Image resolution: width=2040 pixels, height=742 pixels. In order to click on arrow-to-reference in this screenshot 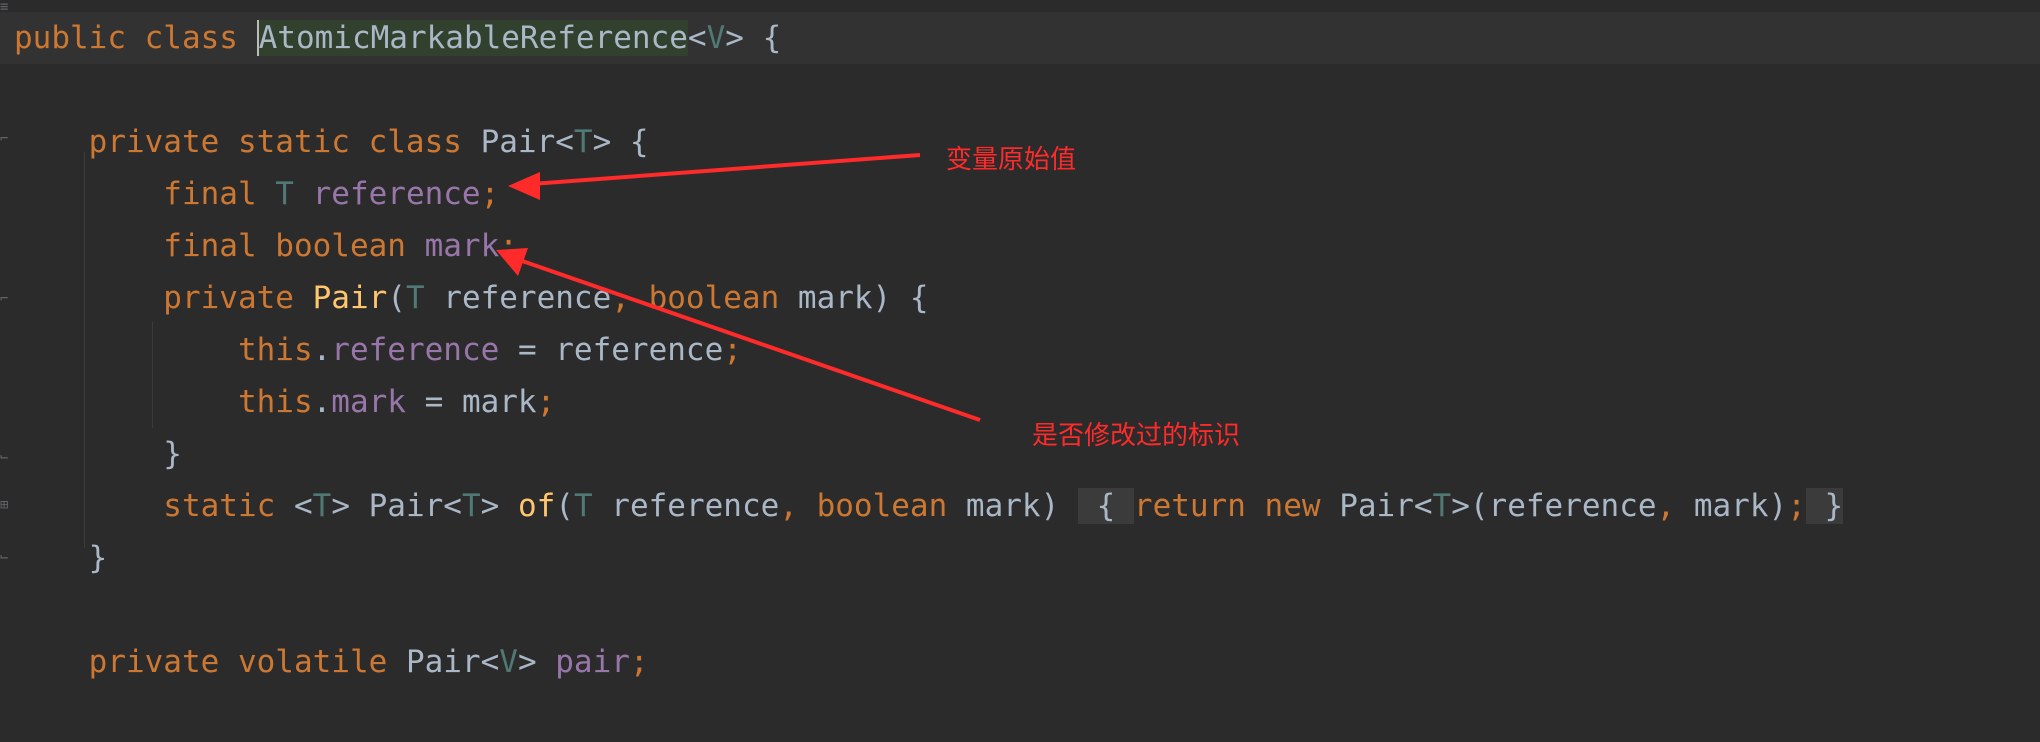, I will do `click(719, 170)`.